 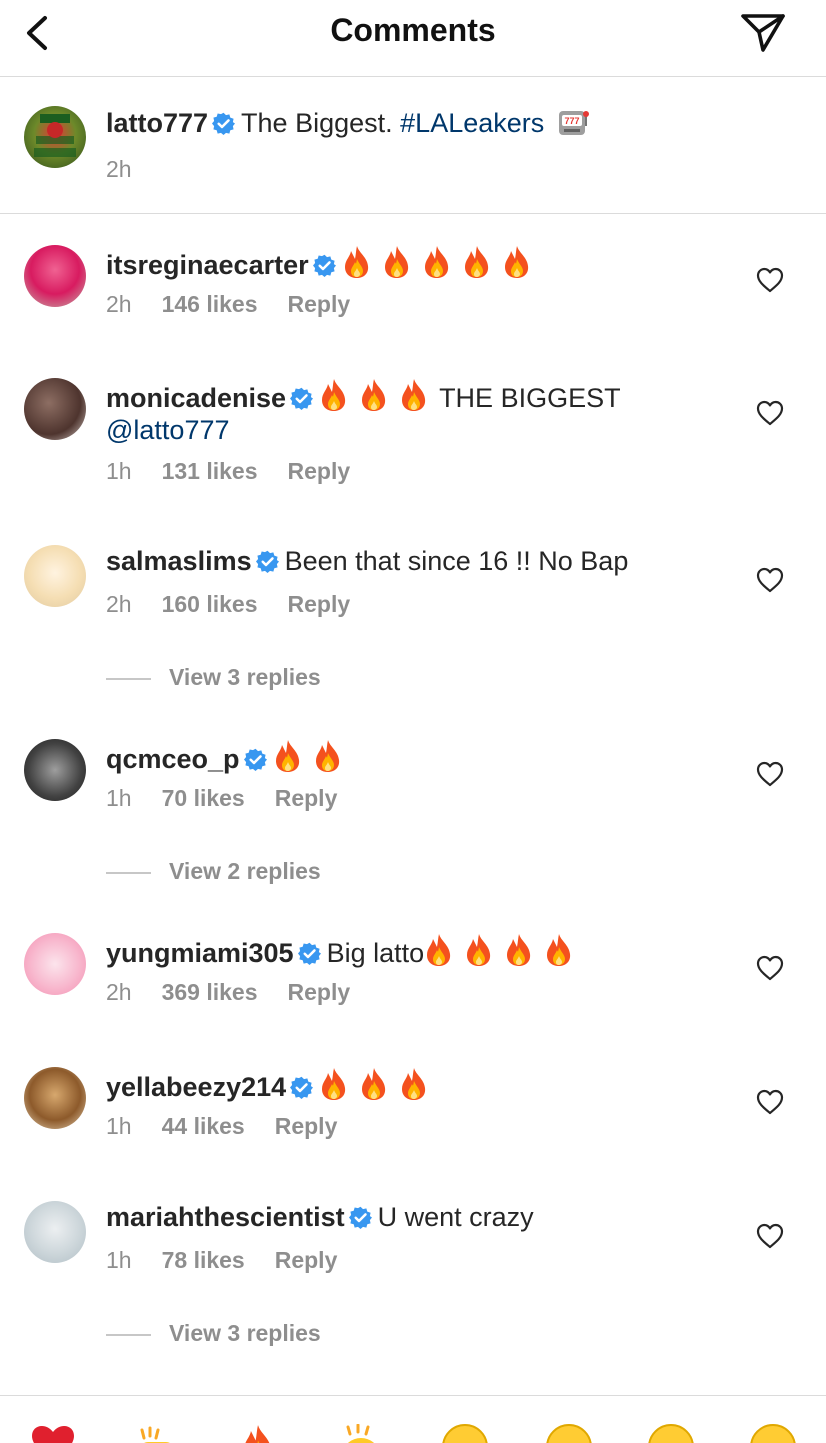 What do you see at coordinates (763, 32) in the screenshot?
I see `paper-plane-icon` at bounding box center [763, 32].